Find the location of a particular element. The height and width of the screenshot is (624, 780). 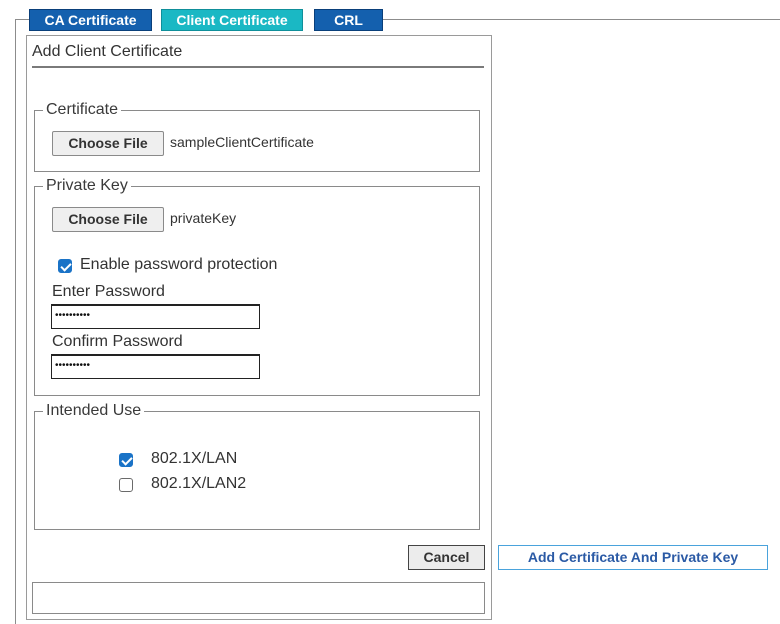

confirm-password-field: •••••••••• is located at coordinates (155, 366).